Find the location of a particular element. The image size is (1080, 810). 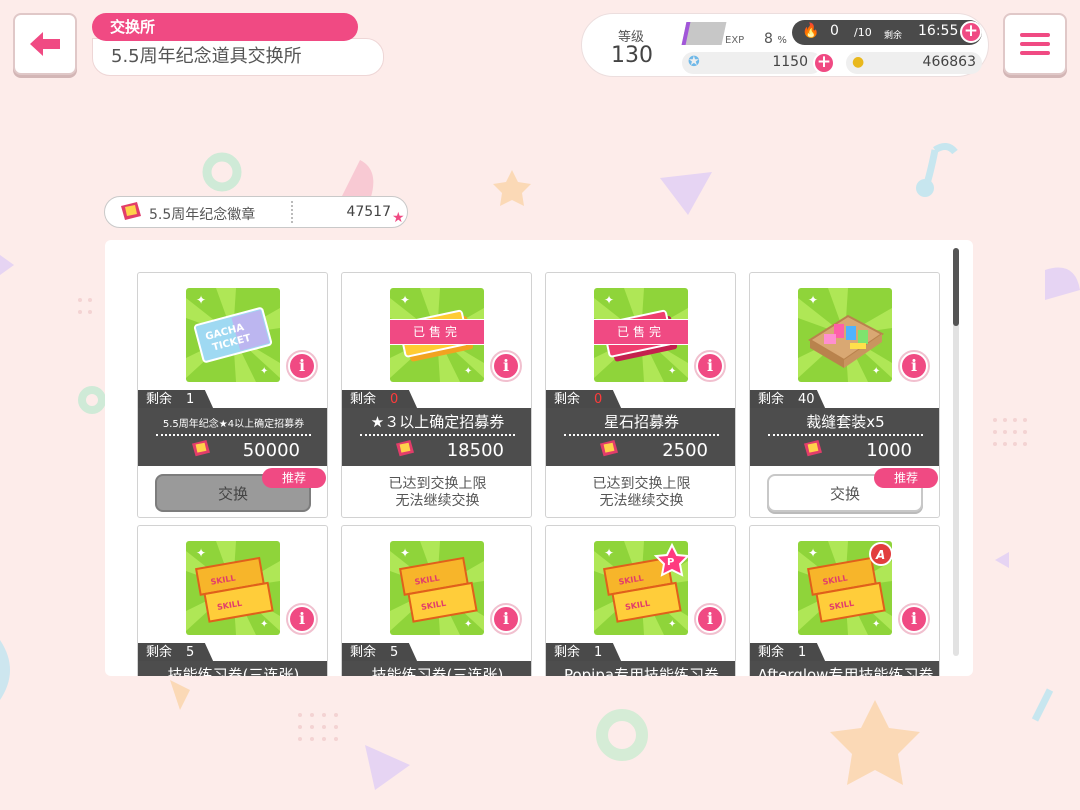

level-value: 130 is located at coordinates (632, 55).